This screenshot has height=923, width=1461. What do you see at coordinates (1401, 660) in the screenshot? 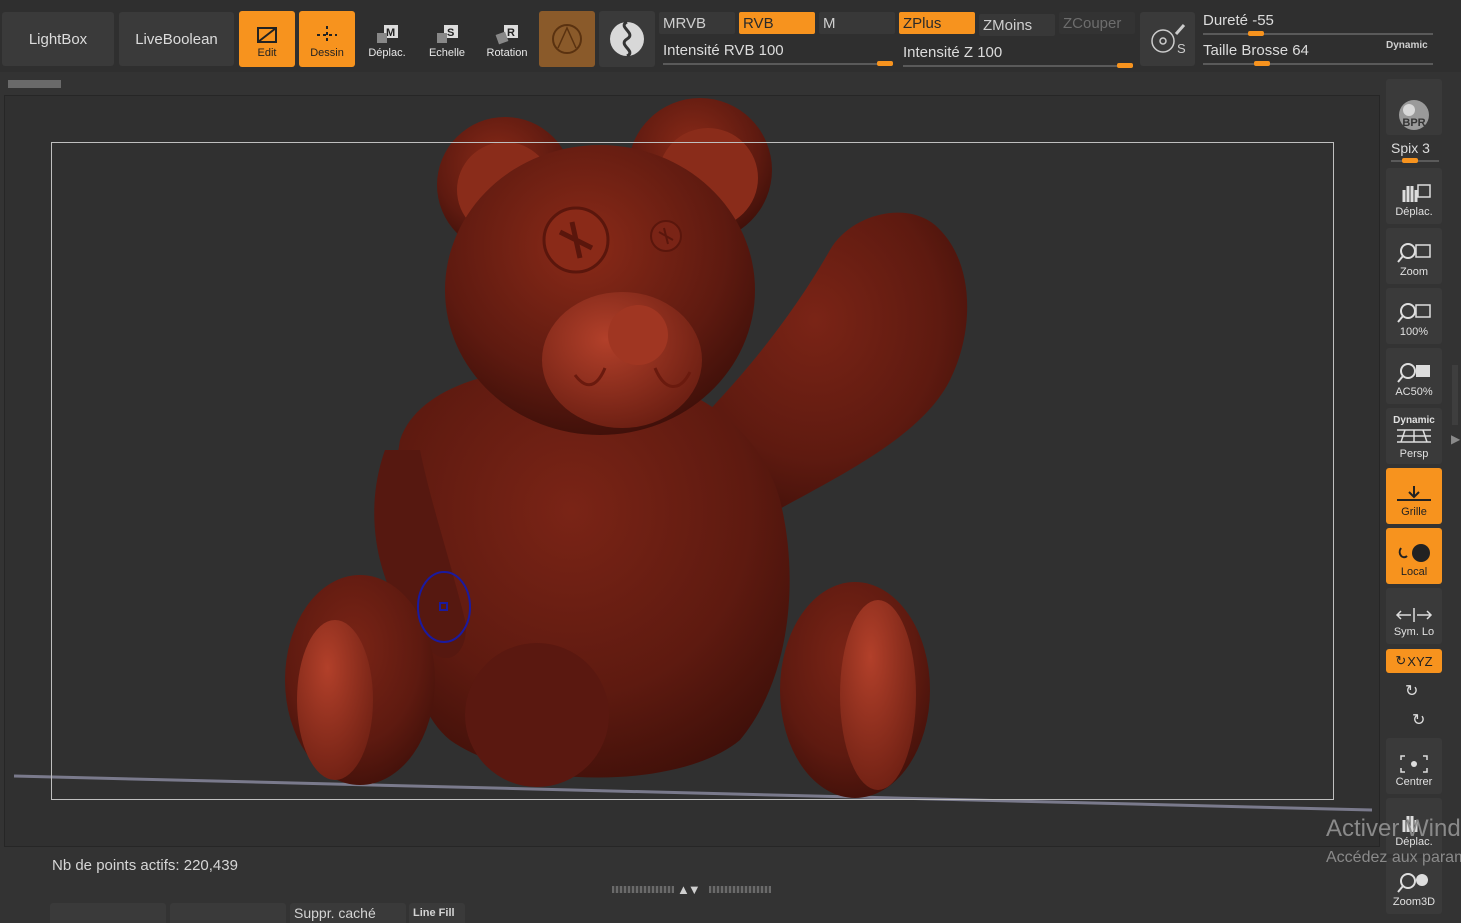
I see `rotate-xyz-icon: ↻` at bounding box center [1401, 660].